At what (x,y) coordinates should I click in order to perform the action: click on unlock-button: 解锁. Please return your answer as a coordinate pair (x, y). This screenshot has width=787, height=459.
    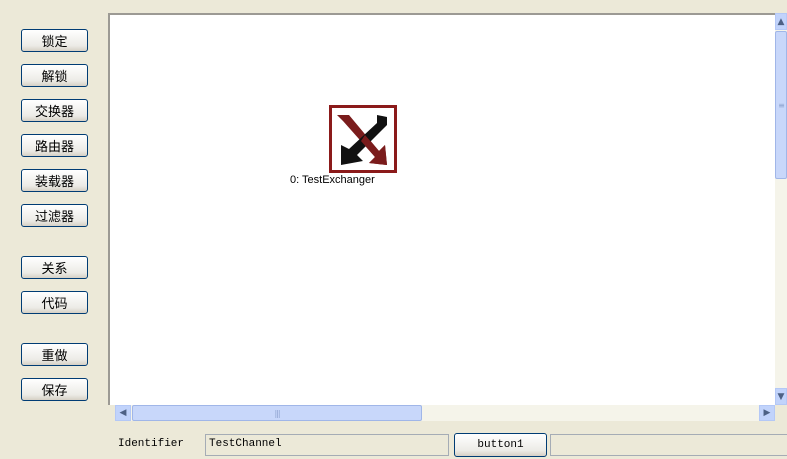
    Looking at the image, I should click on (54, 75).